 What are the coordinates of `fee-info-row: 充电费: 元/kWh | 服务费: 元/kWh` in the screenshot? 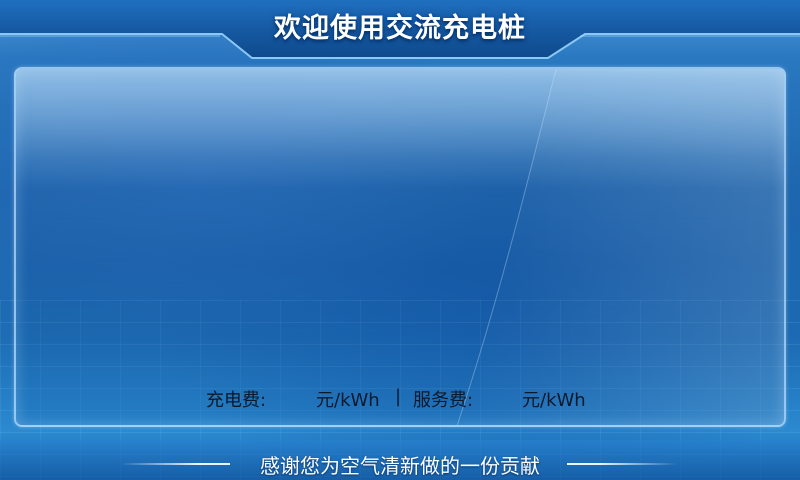 It's located at (400, 398).